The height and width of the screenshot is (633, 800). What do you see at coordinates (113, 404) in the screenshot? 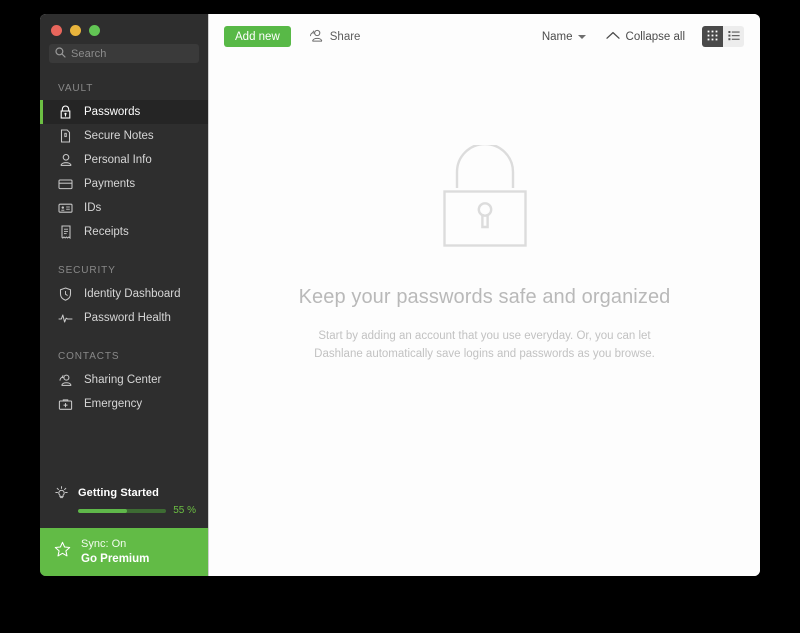
I see `sidebar-item-label: Emergency` at bounding box center [113, 404].